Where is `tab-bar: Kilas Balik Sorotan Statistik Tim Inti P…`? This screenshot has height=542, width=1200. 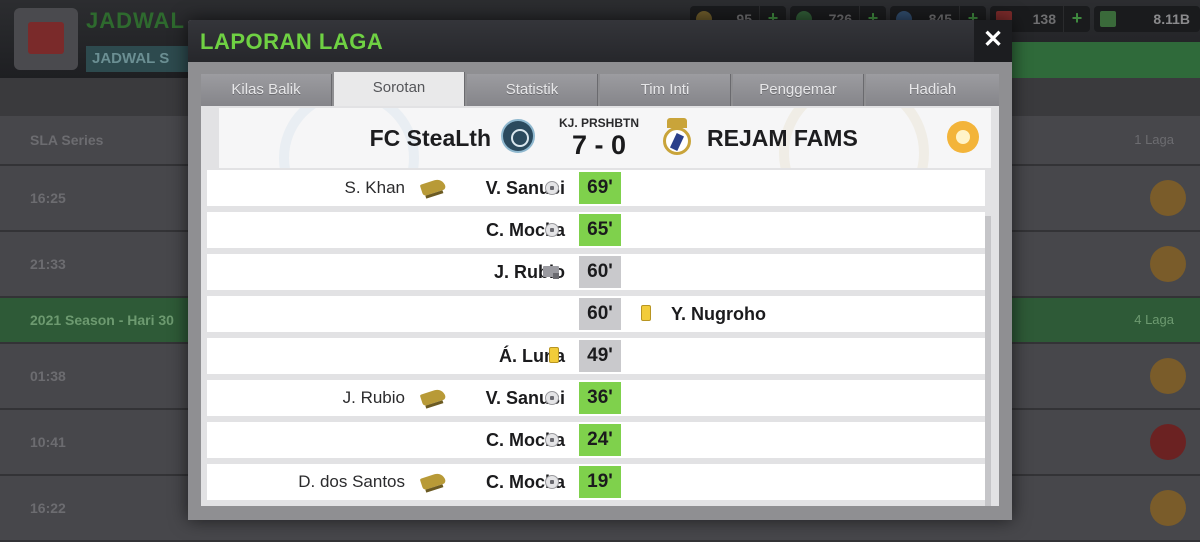
tab-bar: Kilas Balik Sorotan Statistik Tim Inti P… is located at coordinates (600, 89).